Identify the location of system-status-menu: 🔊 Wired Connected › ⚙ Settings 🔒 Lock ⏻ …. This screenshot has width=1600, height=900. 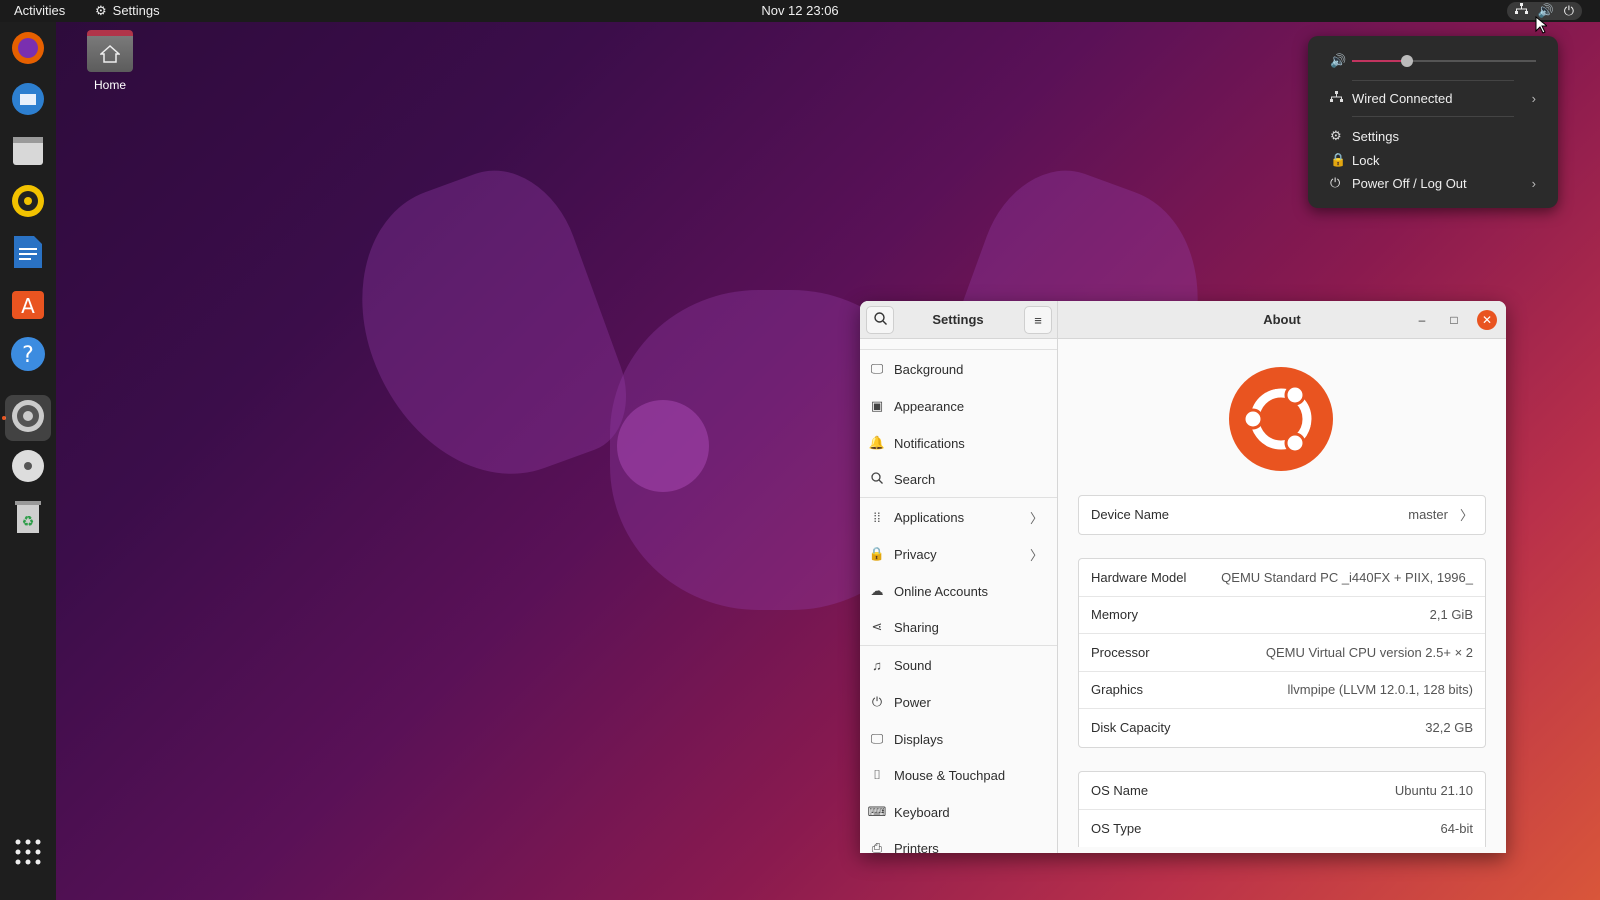
(1433, 122).